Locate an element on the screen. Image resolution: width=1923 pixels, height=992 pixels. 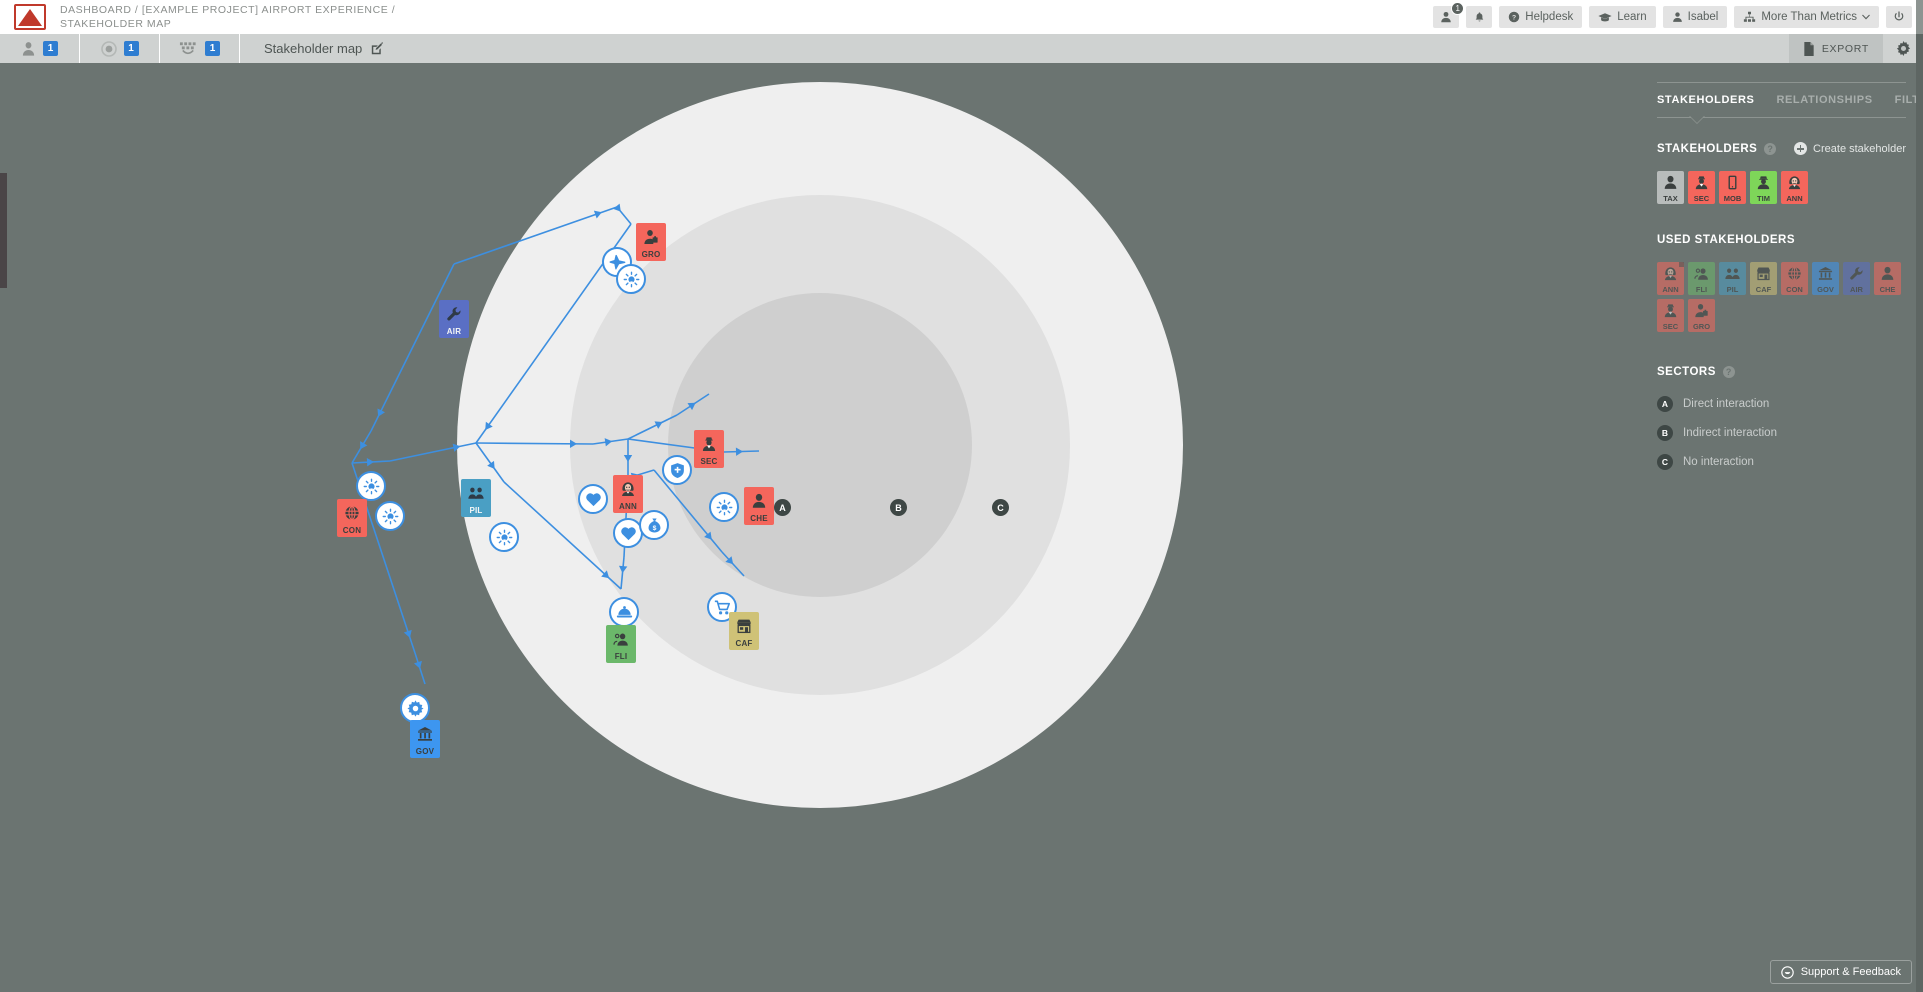
stakeholder-node-pil: PIL is located at coordinates (476, 498).